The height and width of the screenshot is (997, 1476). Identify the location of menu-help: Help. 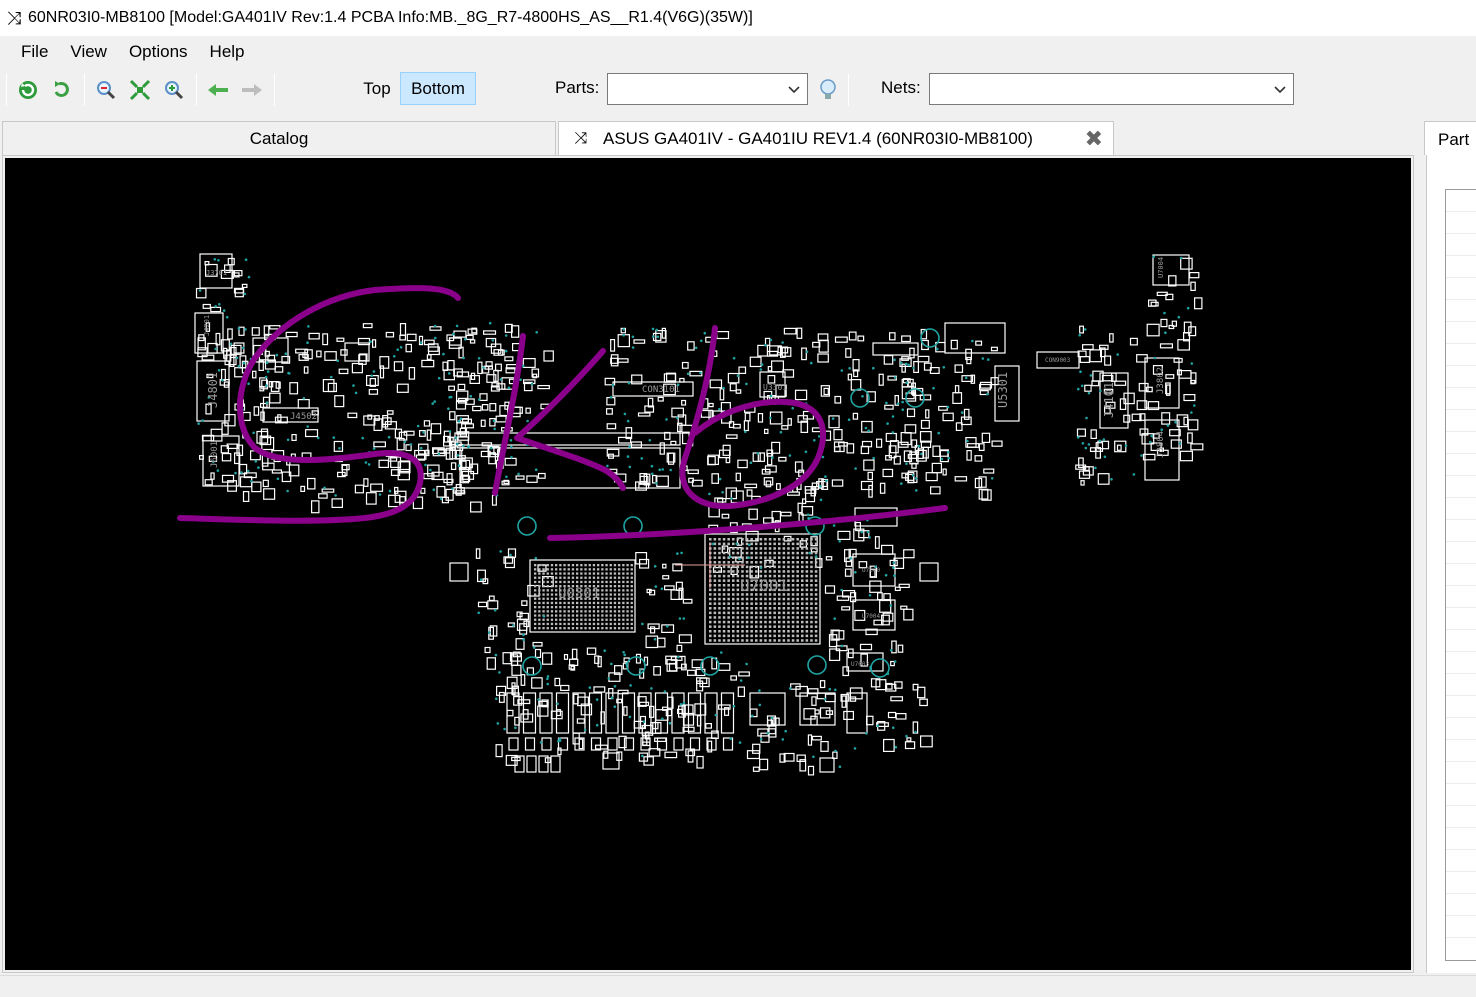
(227, 52).